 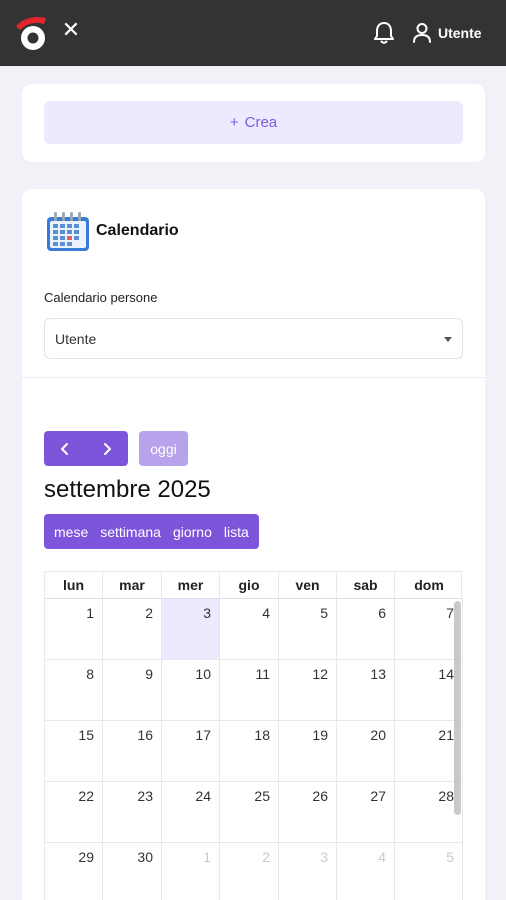 I want to click on create-label: Crea, so click(x=261, y=122).